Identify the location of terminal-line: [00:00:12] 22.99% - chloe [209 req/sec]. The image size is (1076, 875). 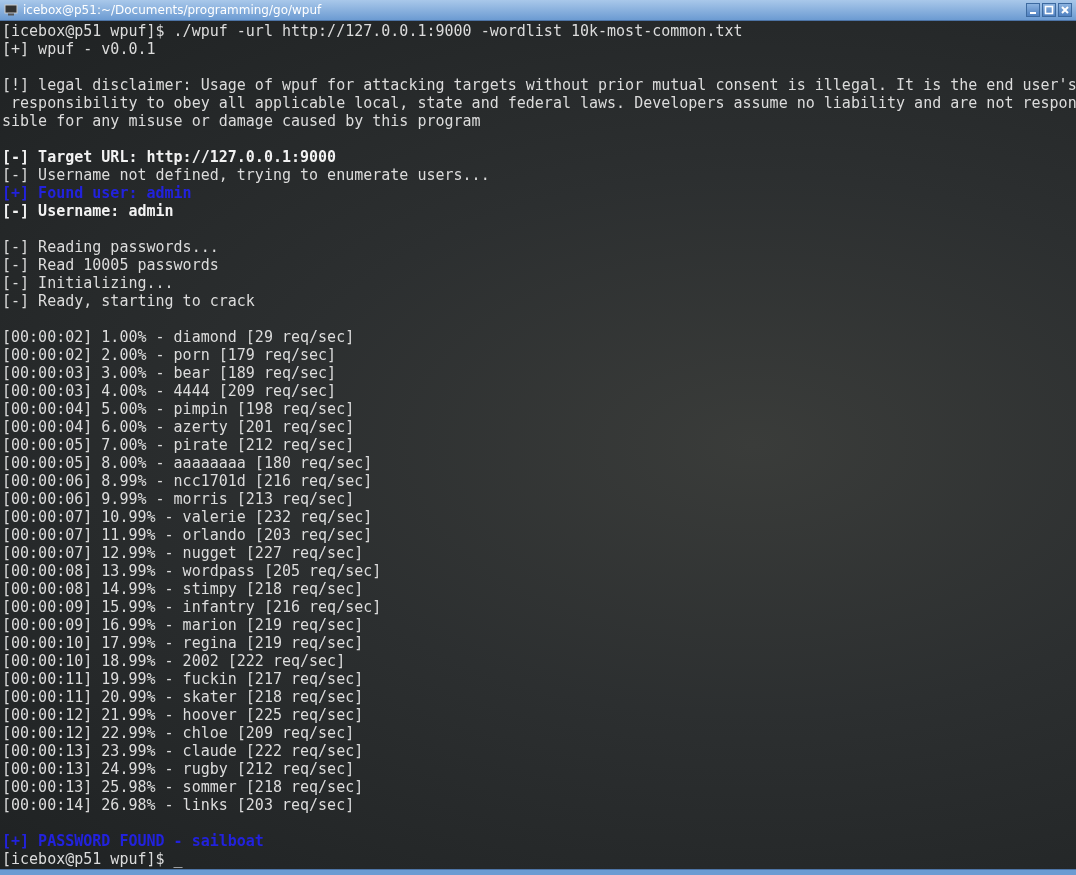
(178, 733).